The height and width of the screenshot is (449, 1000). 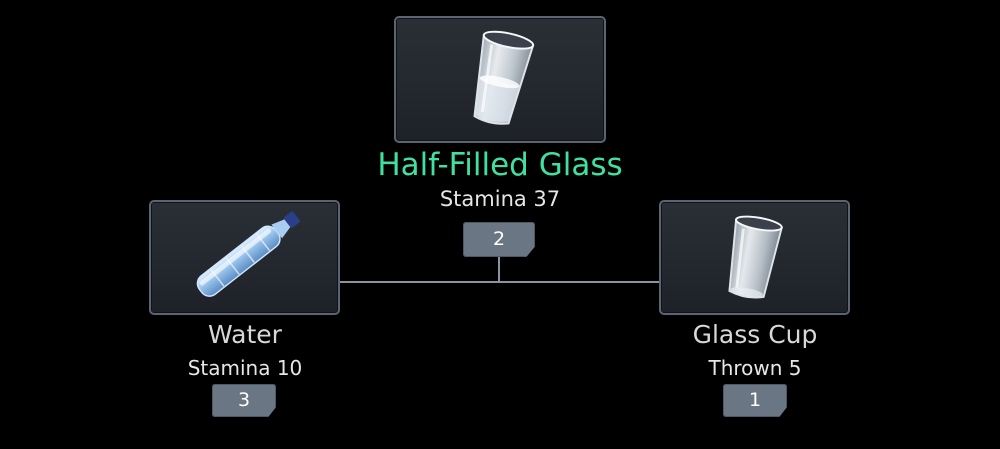 I want to click on glass-cup-icon, so click(x=755, y=257).